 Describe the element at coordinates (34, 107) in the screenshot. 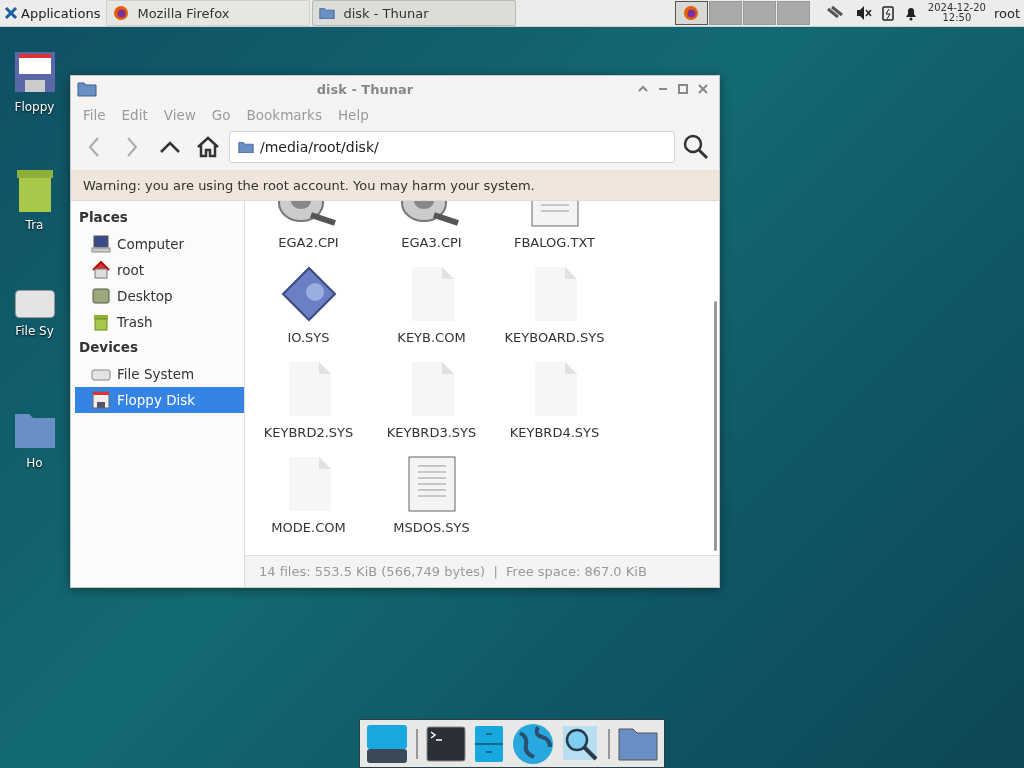

I see `desktop-icon-label: Floppy` at that location.